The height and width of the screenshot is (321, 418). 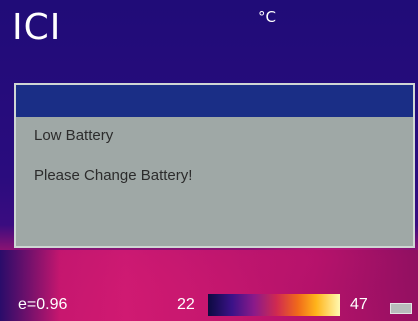 I want to click on scale-max-label: 47, so click(x=359, y=304).